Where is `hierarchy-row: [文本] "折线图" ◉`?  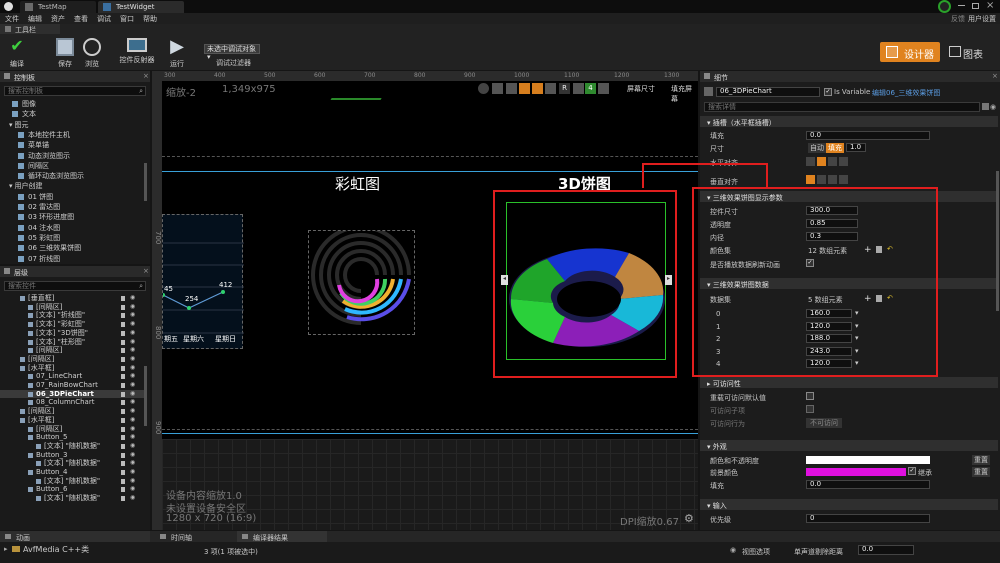 hierarchy-row: [文本] "折线图" ◉ is located at coordinates (72, 315).